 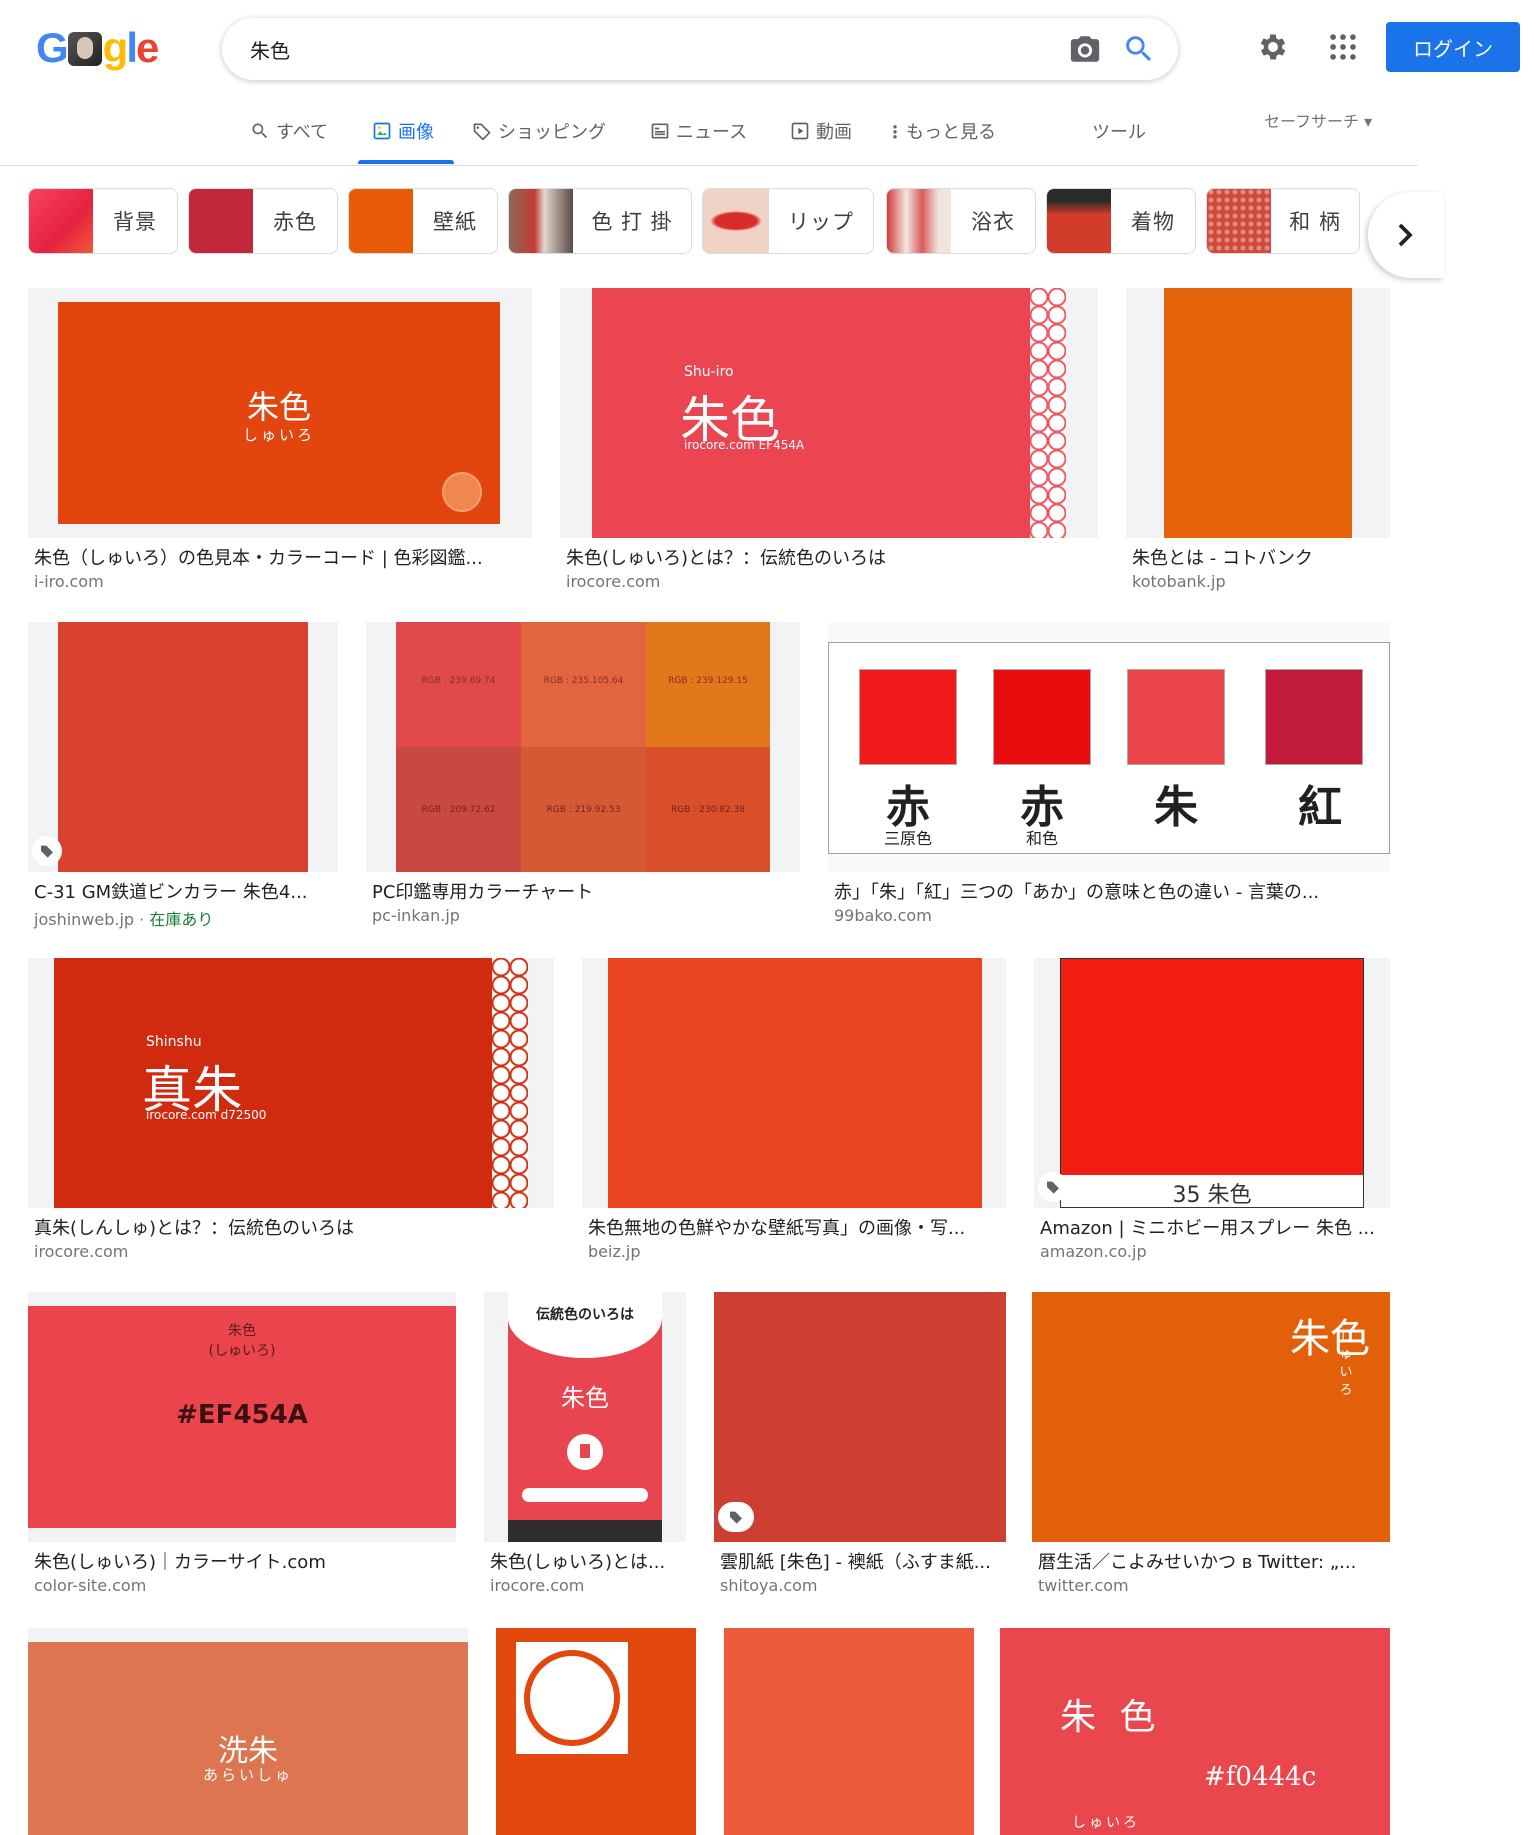 What do you see at coordinates (1260, 1777) in the screenshot?
I see `image-code-text: #f0444c` at bounding box center [1260, 1777].